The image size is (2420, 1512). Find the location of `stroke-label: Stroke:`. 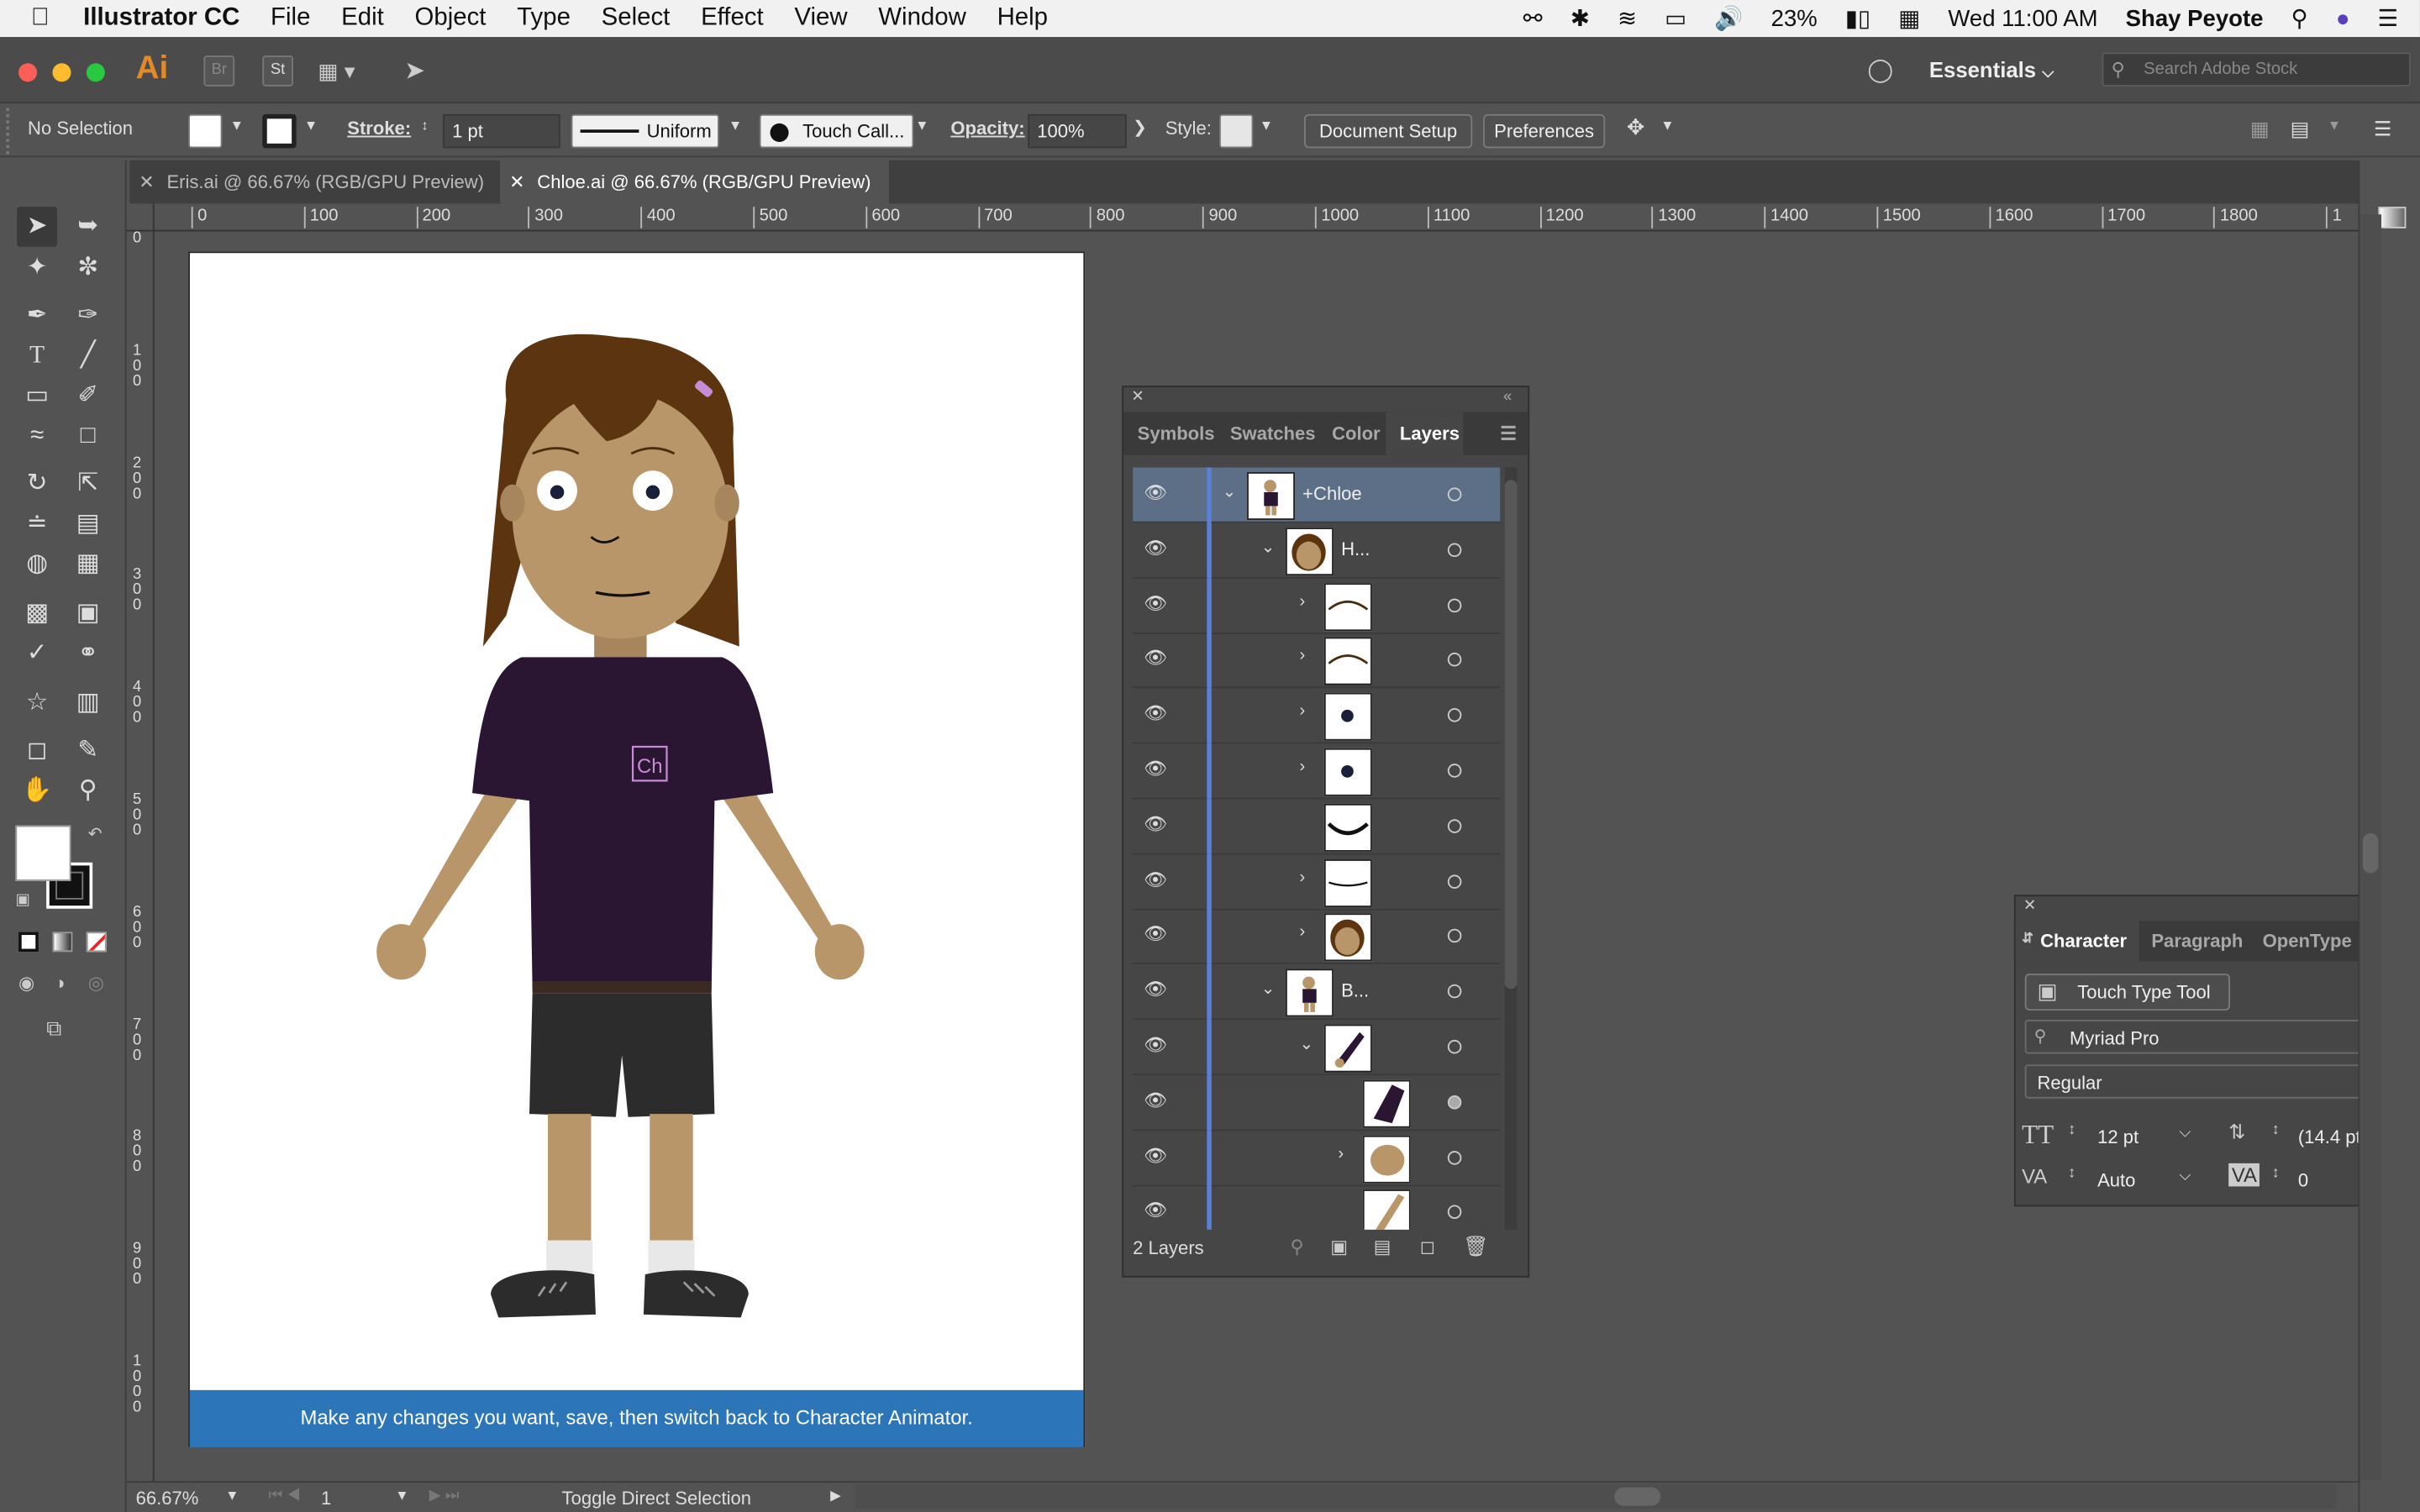

stroke-label: Stroke: is located at coordinates (379, 128).